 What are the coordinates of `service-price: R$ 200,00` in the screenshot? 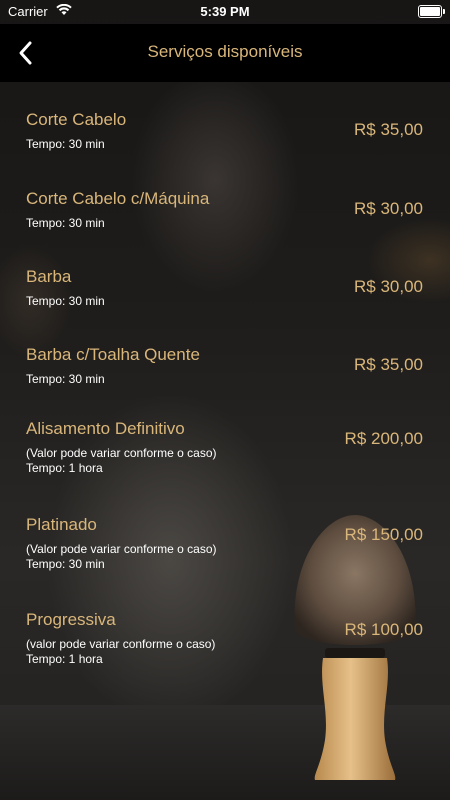 It's located at (383, 438).